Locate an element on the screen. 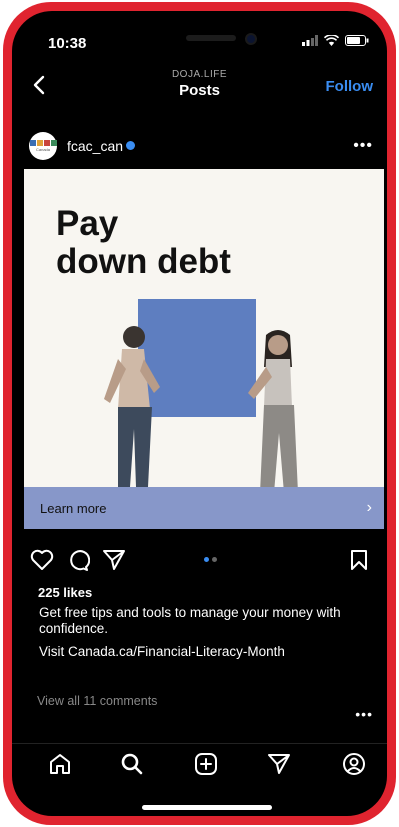 The height and width of the screenshot is (827, 399). status-bar: 10:38 is located at coordinates (199, 33).